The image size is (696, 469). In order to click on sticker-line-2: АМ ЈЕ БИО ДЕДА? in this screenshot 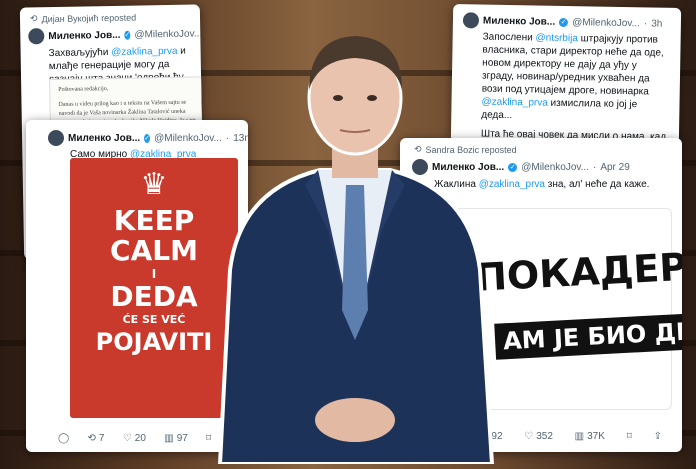, I will do `click(588, 335)`.